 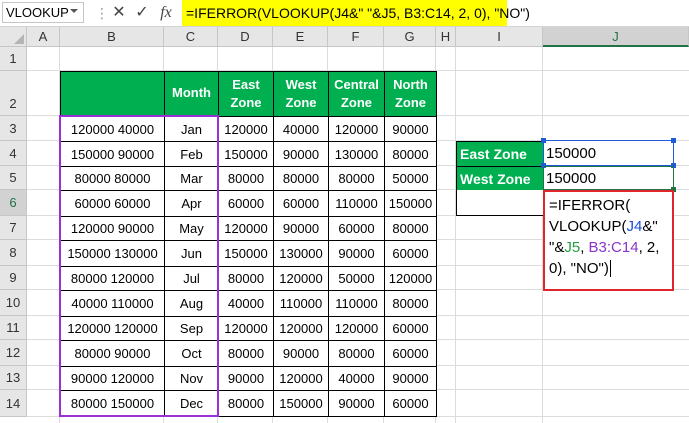 I want to click on row-header-5: 5, so click(x=13, y=178).